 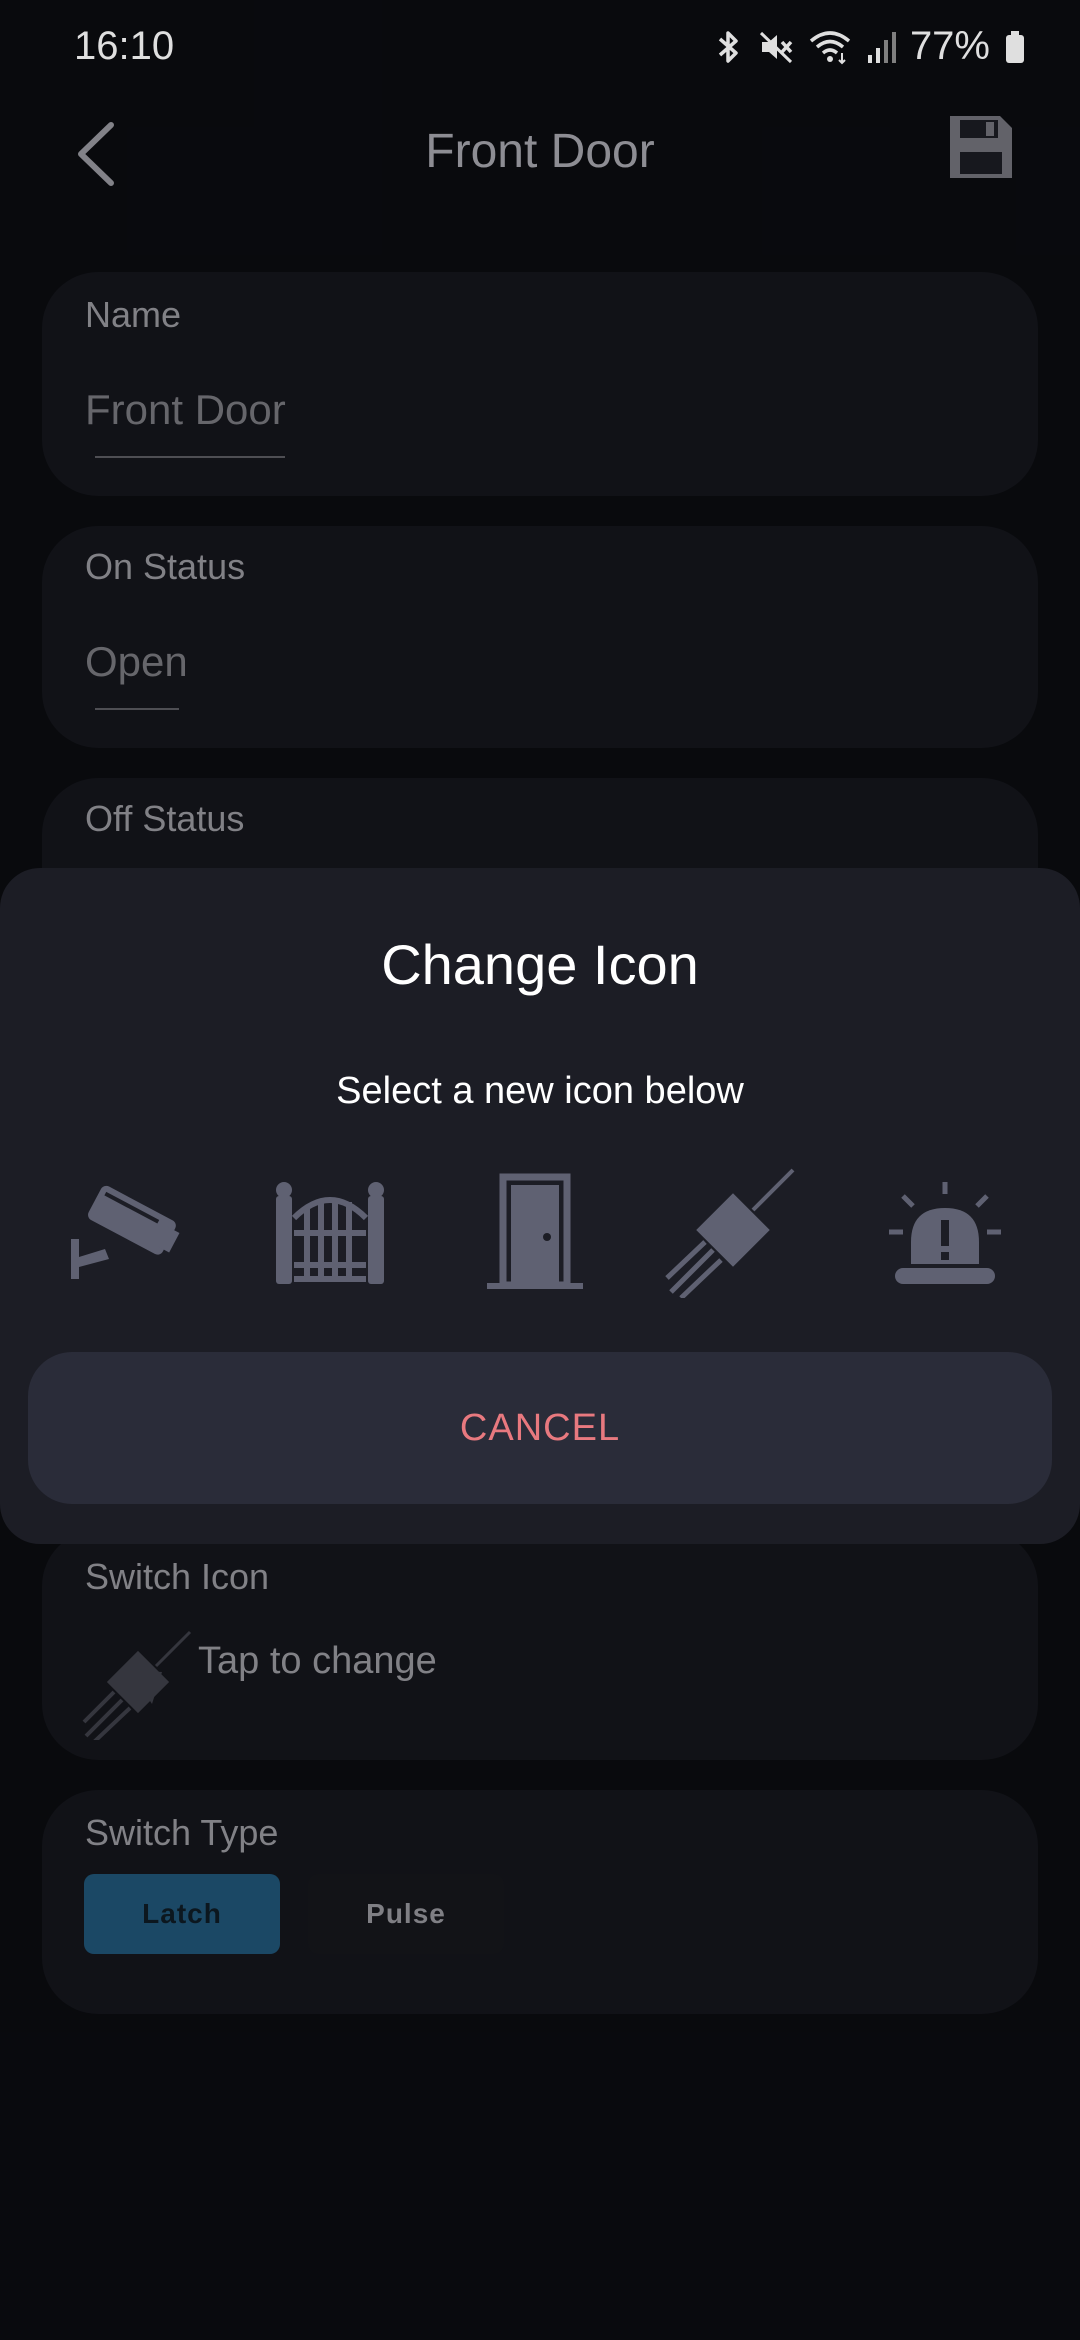 I want to click on dialog-title: Change Icon, so click(x=540, y=964).